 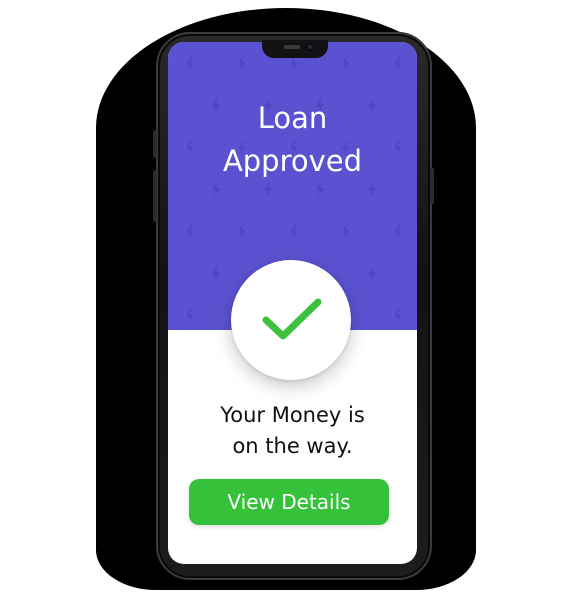 I want to click on message-line-1: Your Money is, so click(x=292, y=415).